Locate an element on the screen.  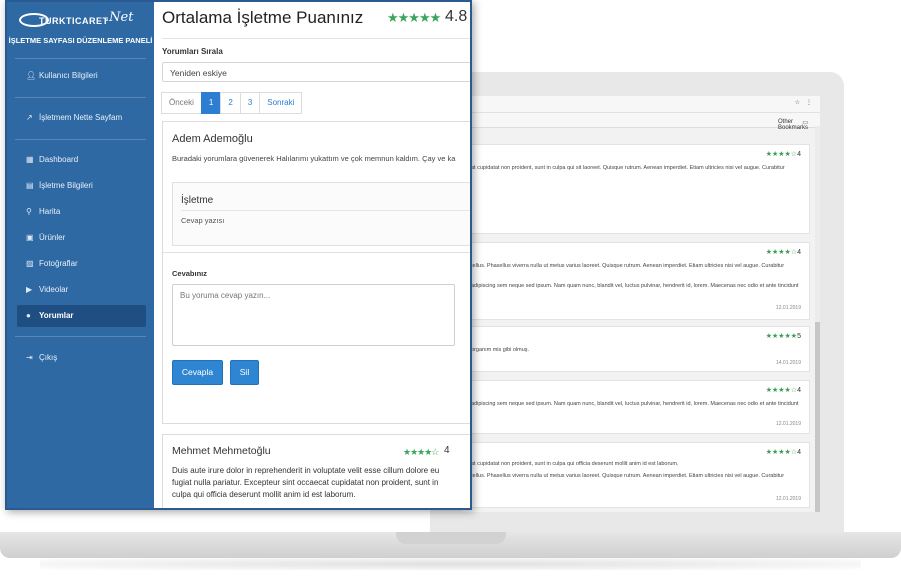
panel-title: İŞLETME SAYFASI DÜZENLEME PANELİ is located at coordinates (80, 40).